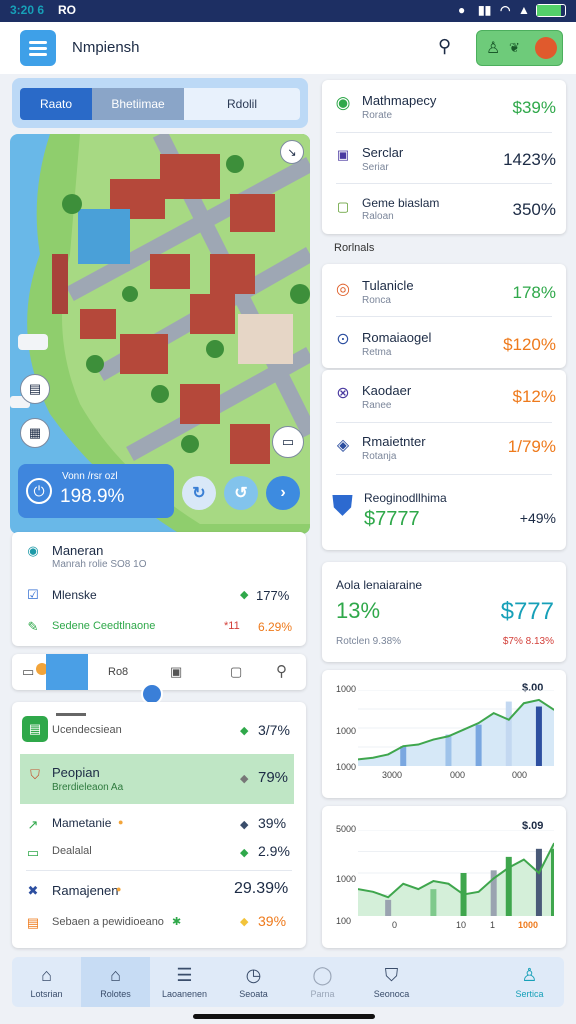 This screenshot has width=576, height=1024. I want to click on nav-label: Rolotes, so click(115, 994).